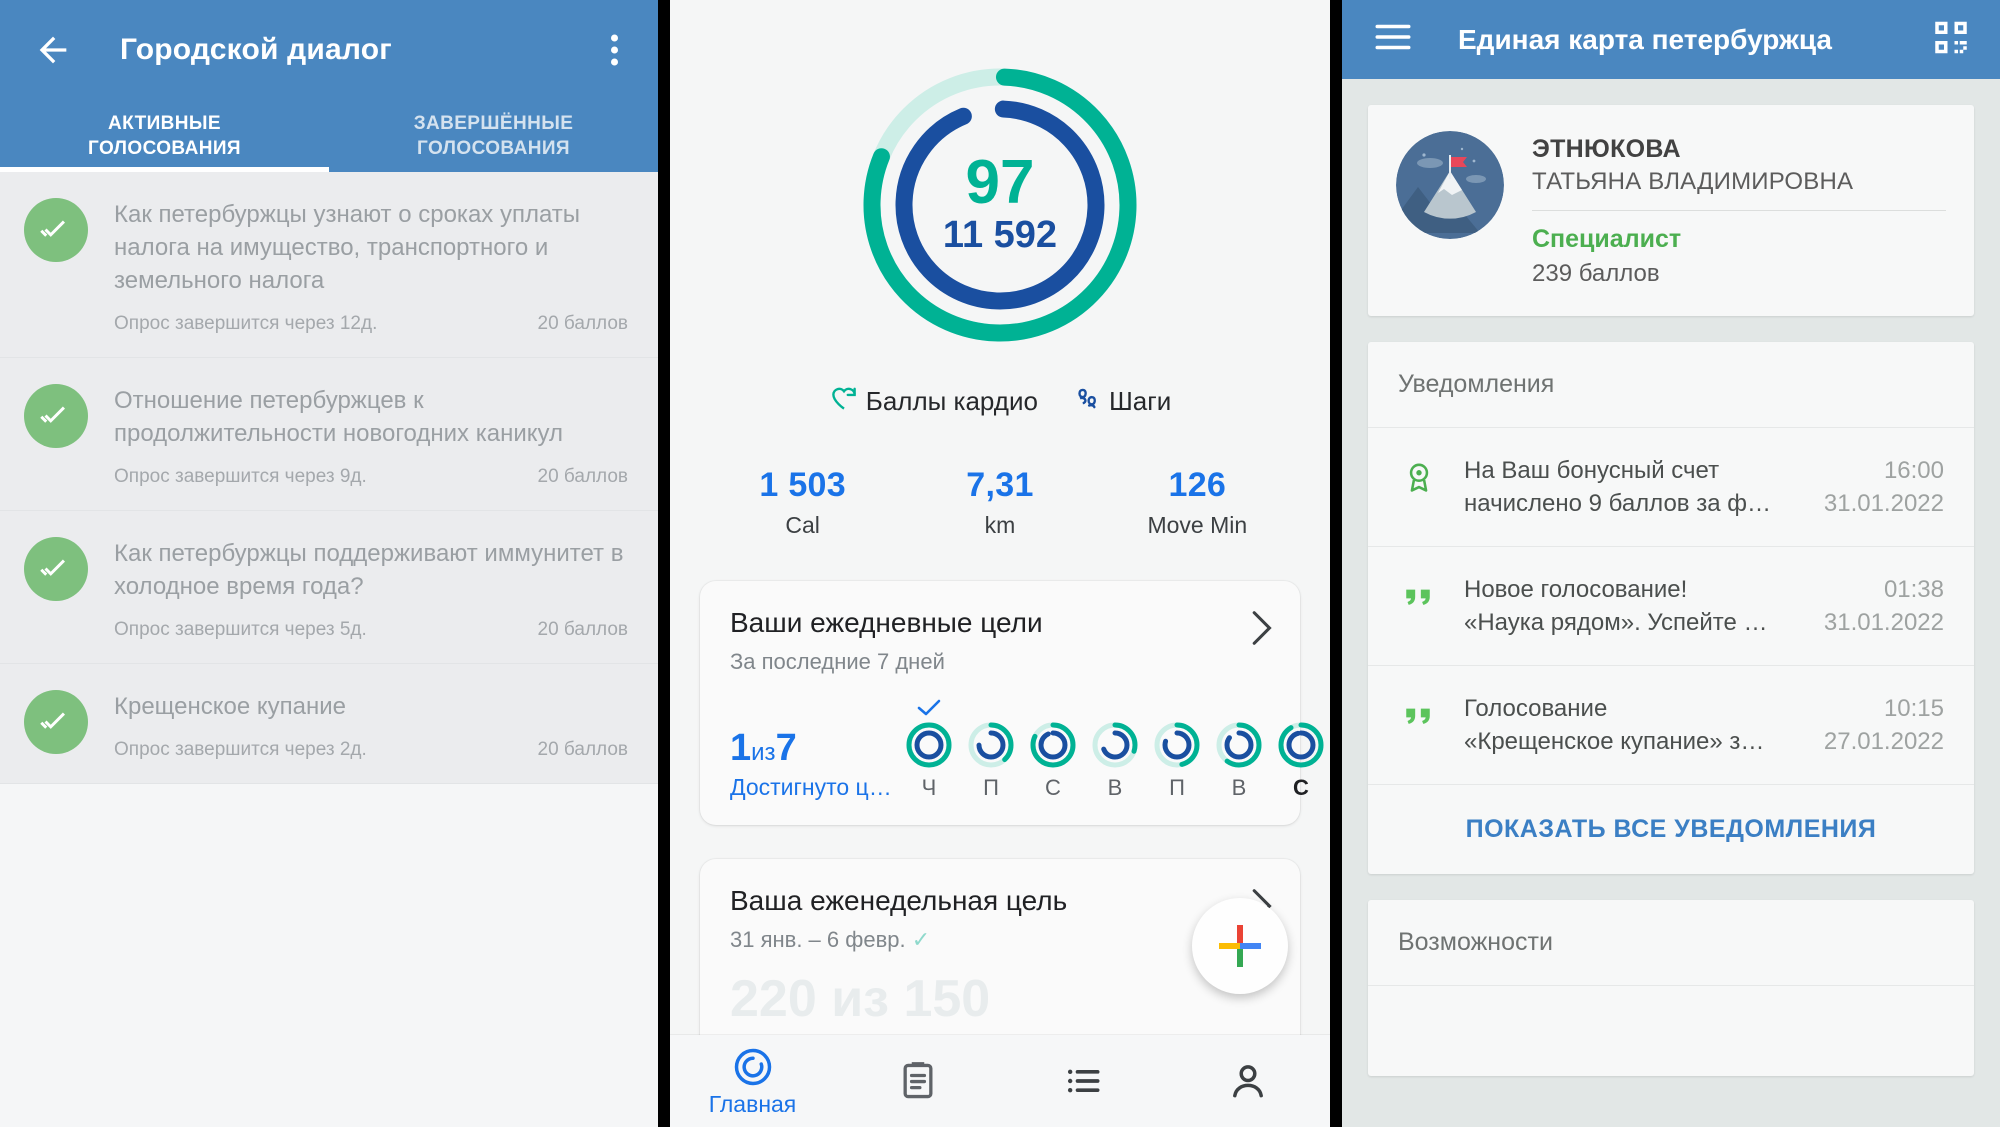  What do you see at coordinates (1261, 631) in the screenshot?
I see `chevron-right-icon` at bounding box center [1261, 631].